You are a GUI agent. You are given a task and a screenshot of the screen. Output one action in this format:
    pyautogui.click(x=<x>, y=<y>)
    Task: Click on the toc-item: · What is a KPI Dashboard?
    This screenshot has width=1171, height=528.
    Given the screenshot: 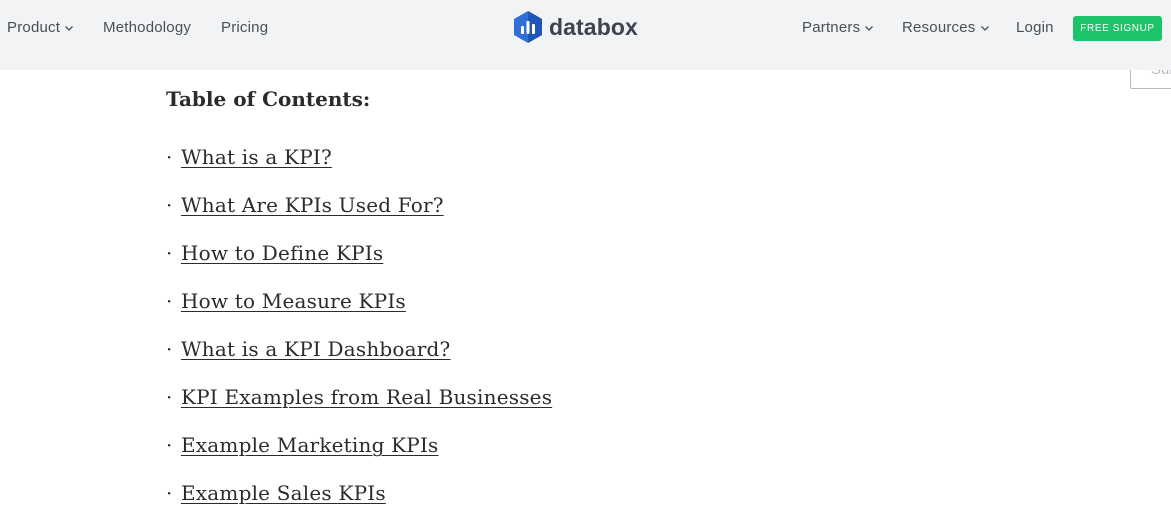 What is the action you would take?
    pyautogui.click(x=359, y=360)
    